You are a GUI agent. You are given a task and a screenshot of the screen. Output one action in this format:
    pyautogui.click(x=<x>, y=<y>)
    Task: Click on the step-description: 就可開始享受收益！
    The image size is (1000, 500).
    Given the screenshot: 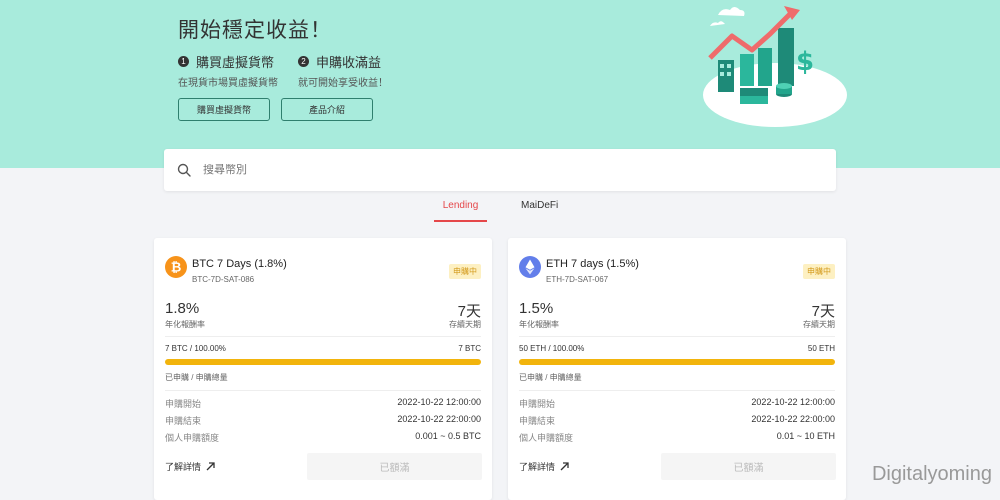 What is the action you would take?
    pyautogui.click(x=343, y=83)
    